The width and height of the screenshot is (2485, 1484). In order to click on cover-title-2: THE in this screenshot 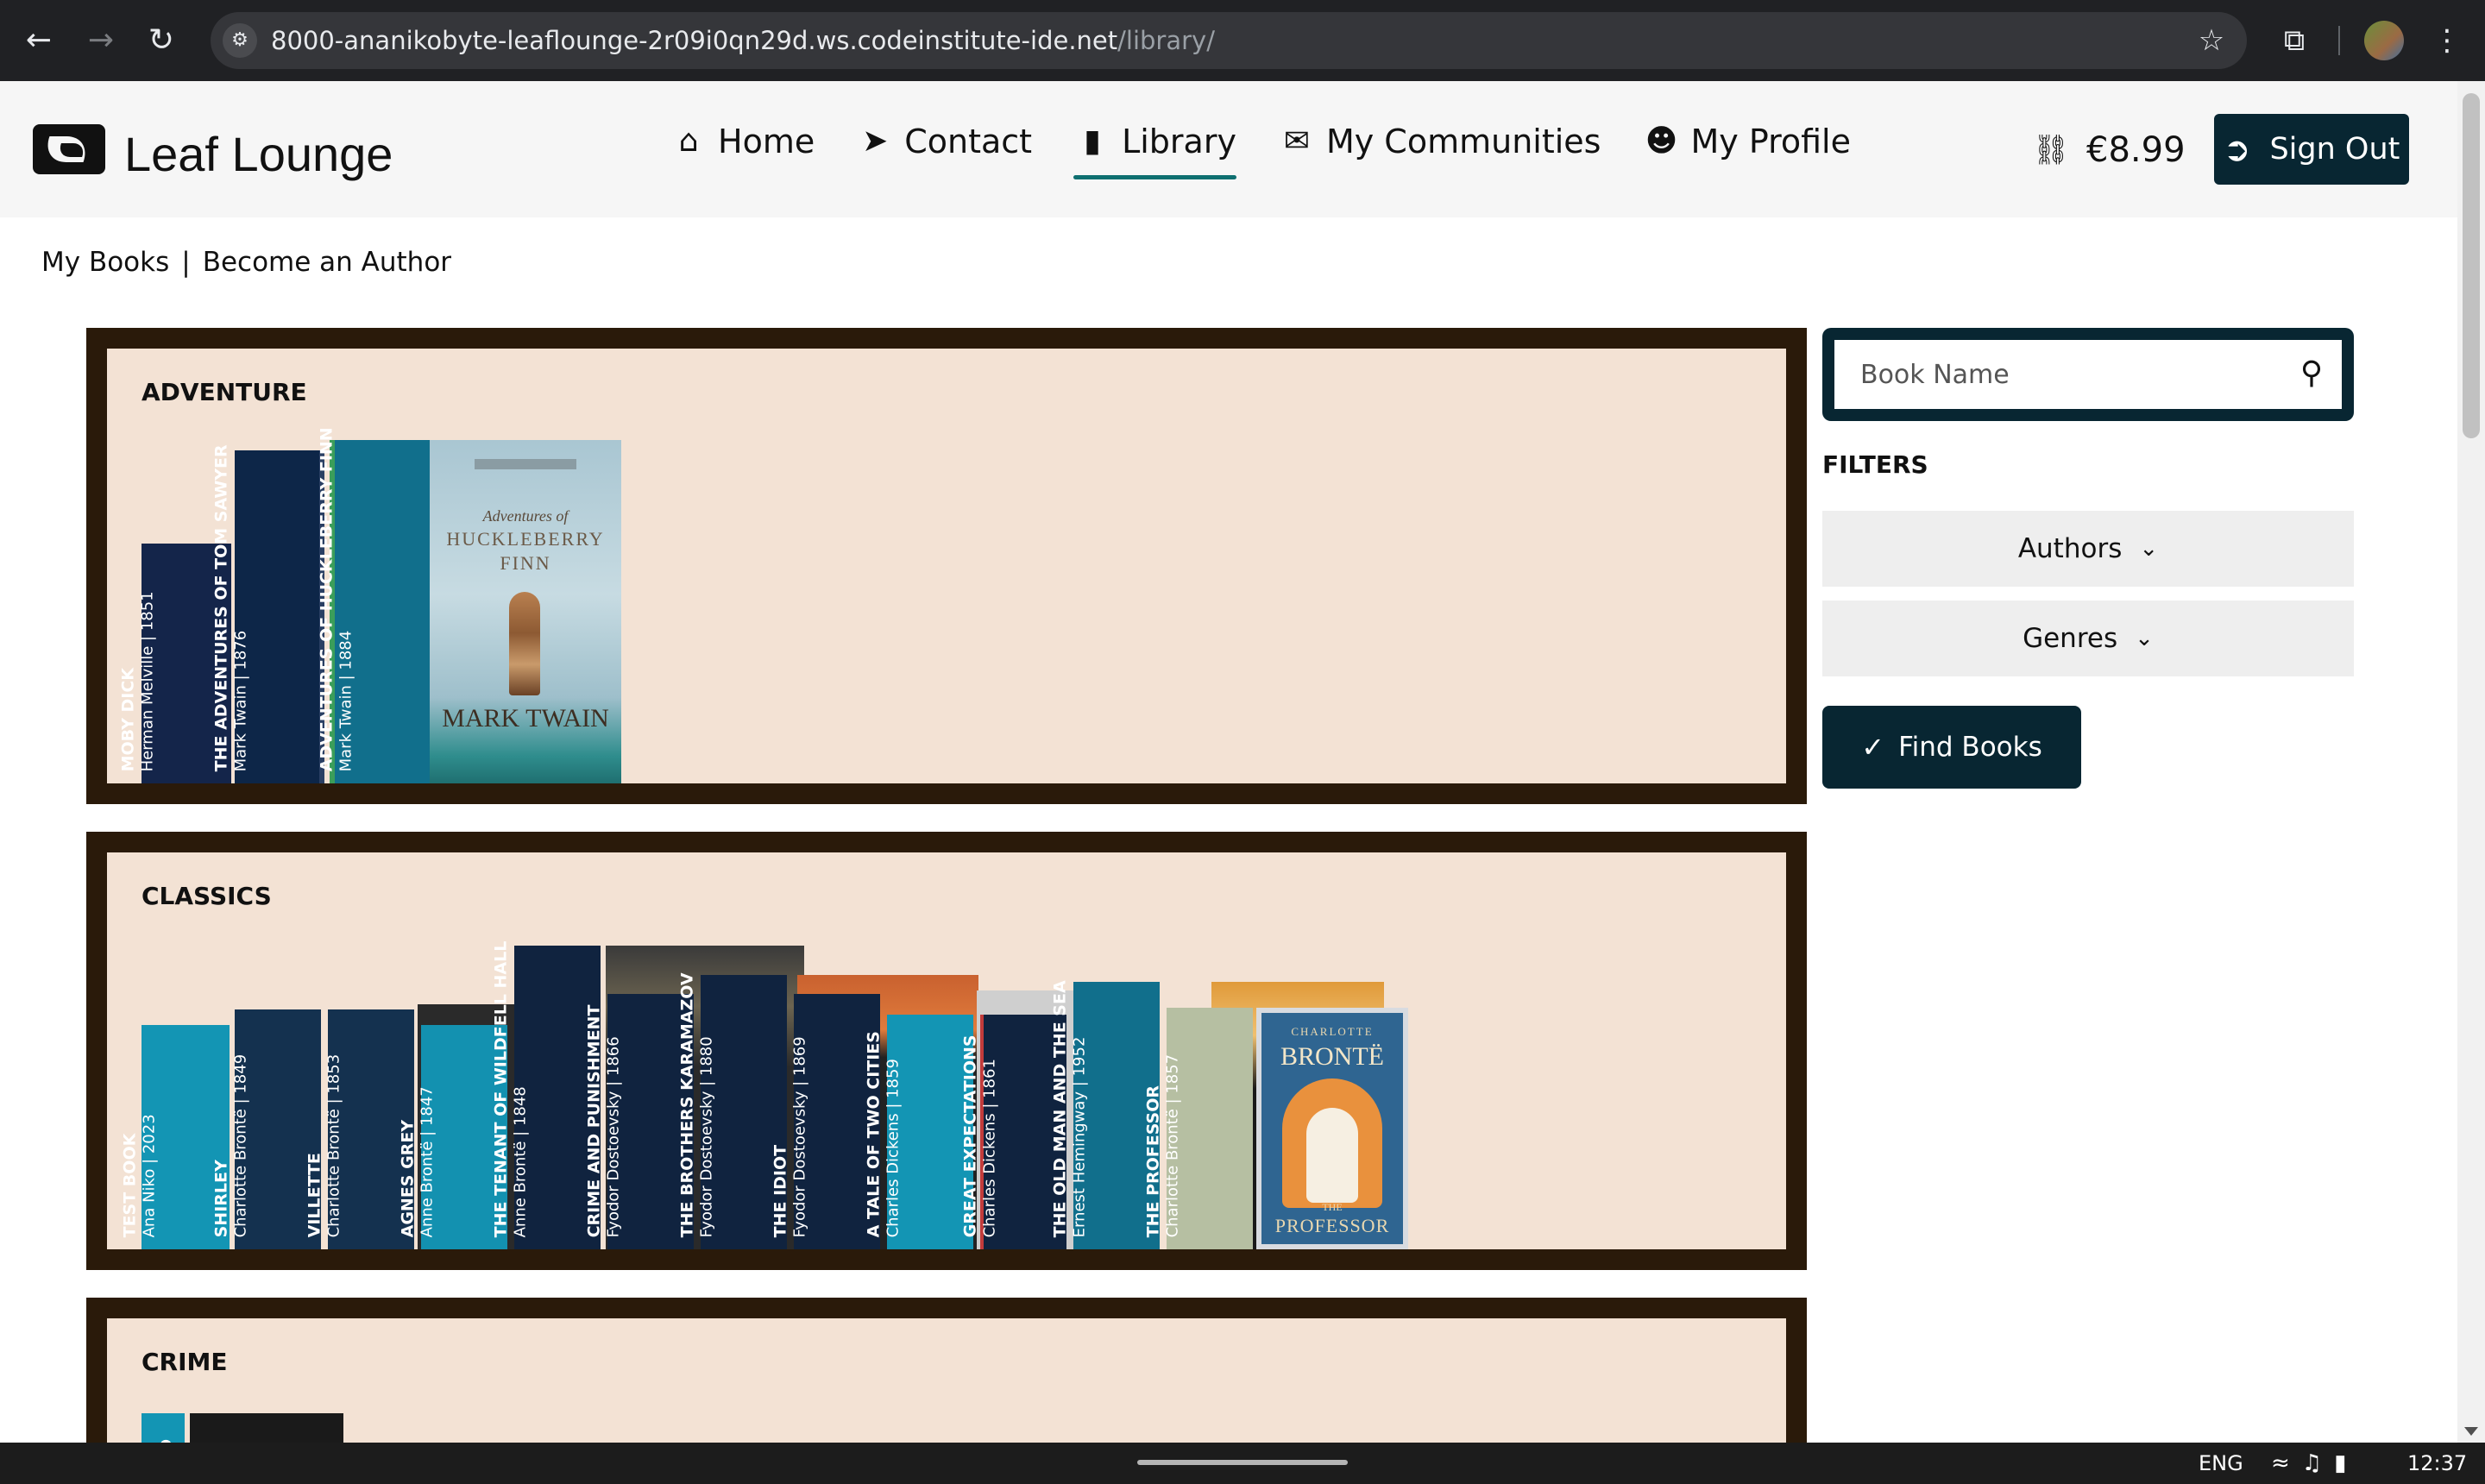, I will do `click(1332, 1207)`.